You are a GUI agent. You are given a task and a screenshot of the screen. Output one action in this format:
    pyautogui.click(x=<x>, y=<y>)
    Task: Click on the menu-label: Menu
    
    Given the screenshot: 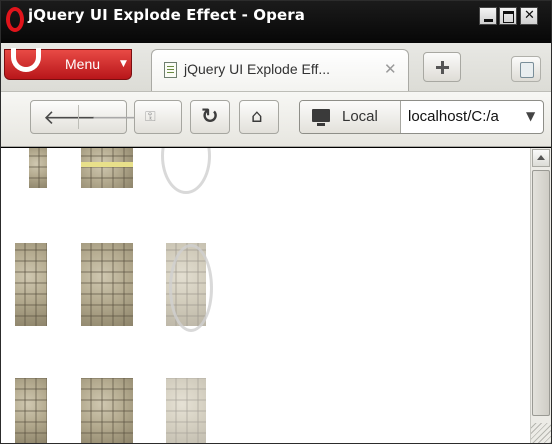 What is the action you would take?
    pyautogui.click(x=83, y=64)
    